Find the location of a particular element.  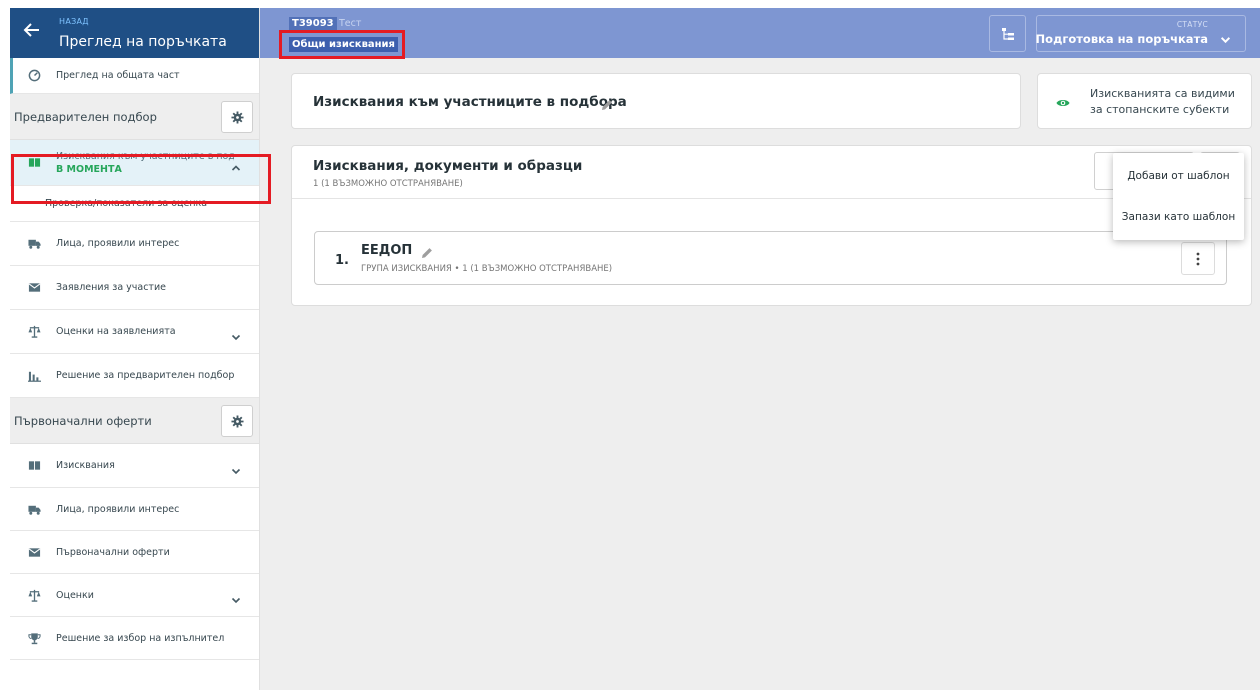

sidebar-item-initial-offers: Първоначални оферти is located at coordinates (134, 552).